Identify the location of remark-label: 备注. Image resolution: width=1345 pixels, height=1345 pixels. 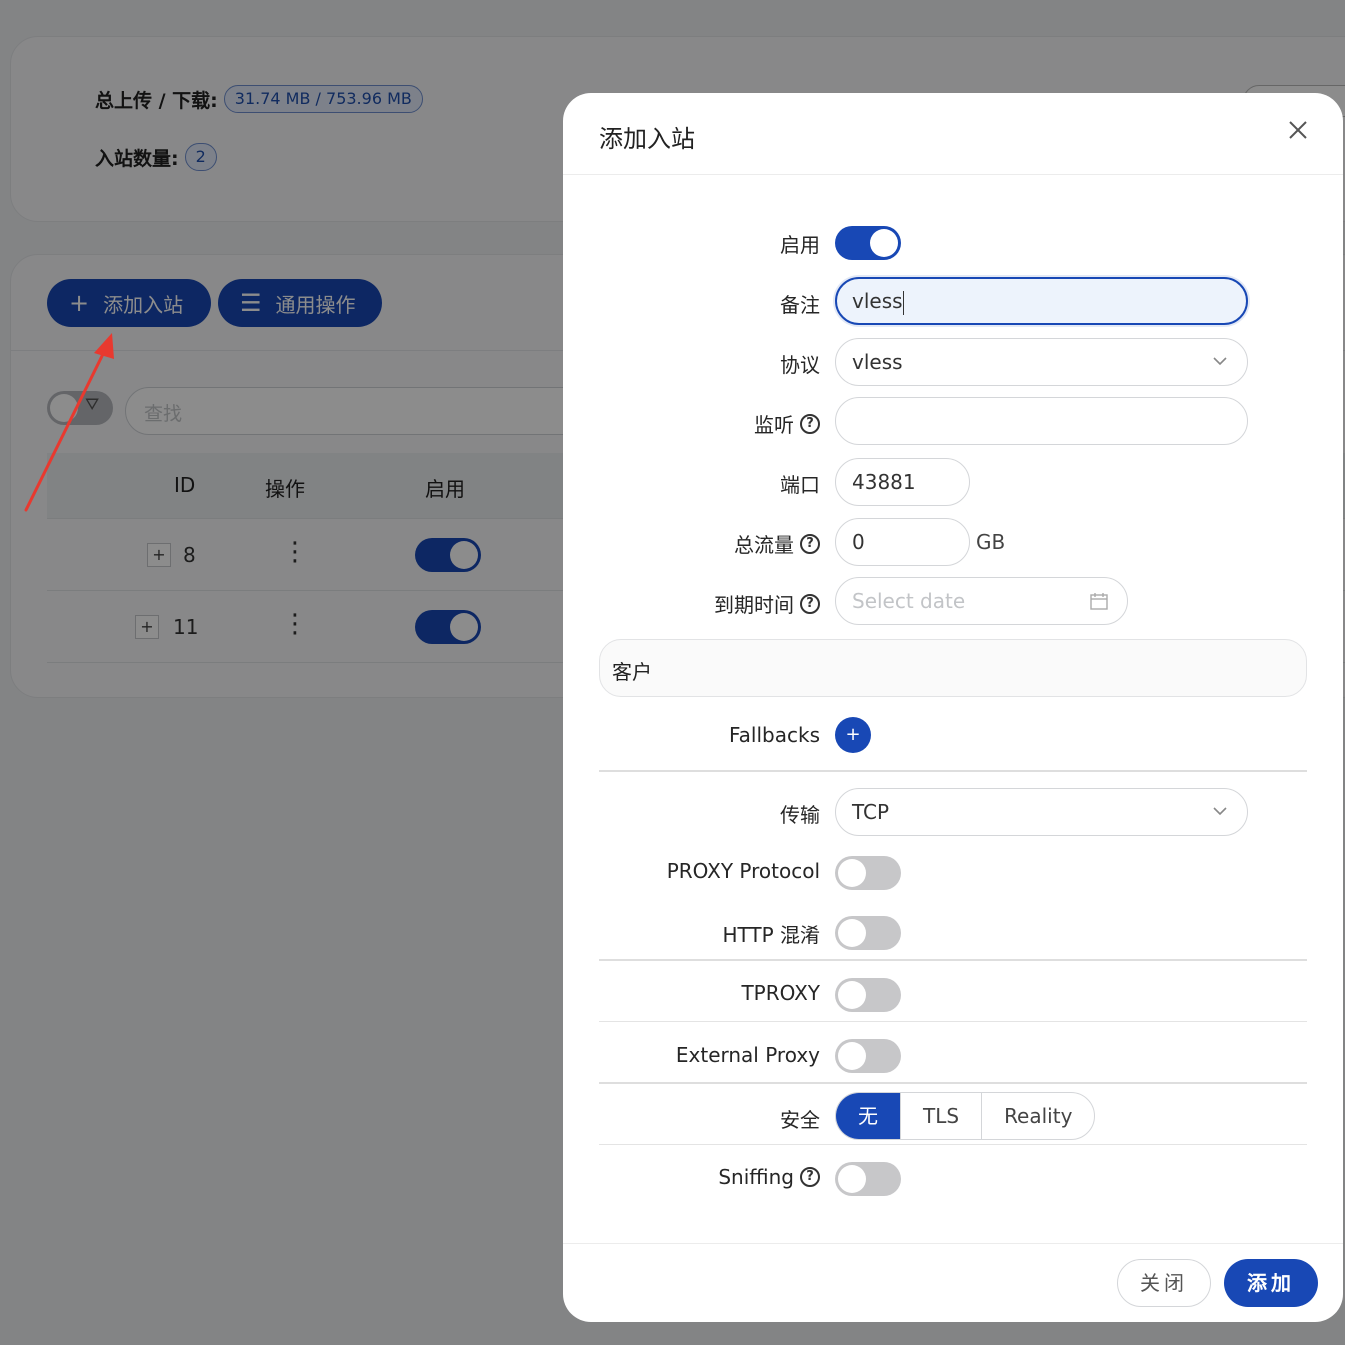
(800, 305).